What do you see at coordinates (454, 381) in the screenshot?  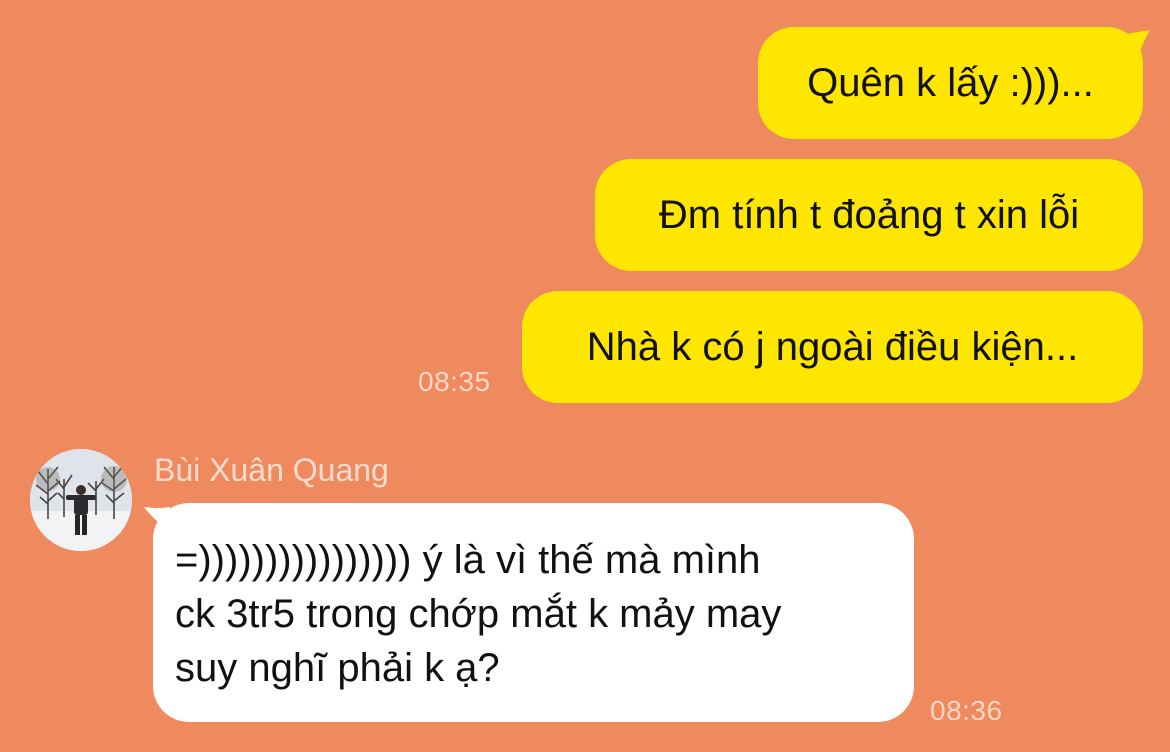 I see `message-timestamp: 08:35` at bounding box center [454, 381].